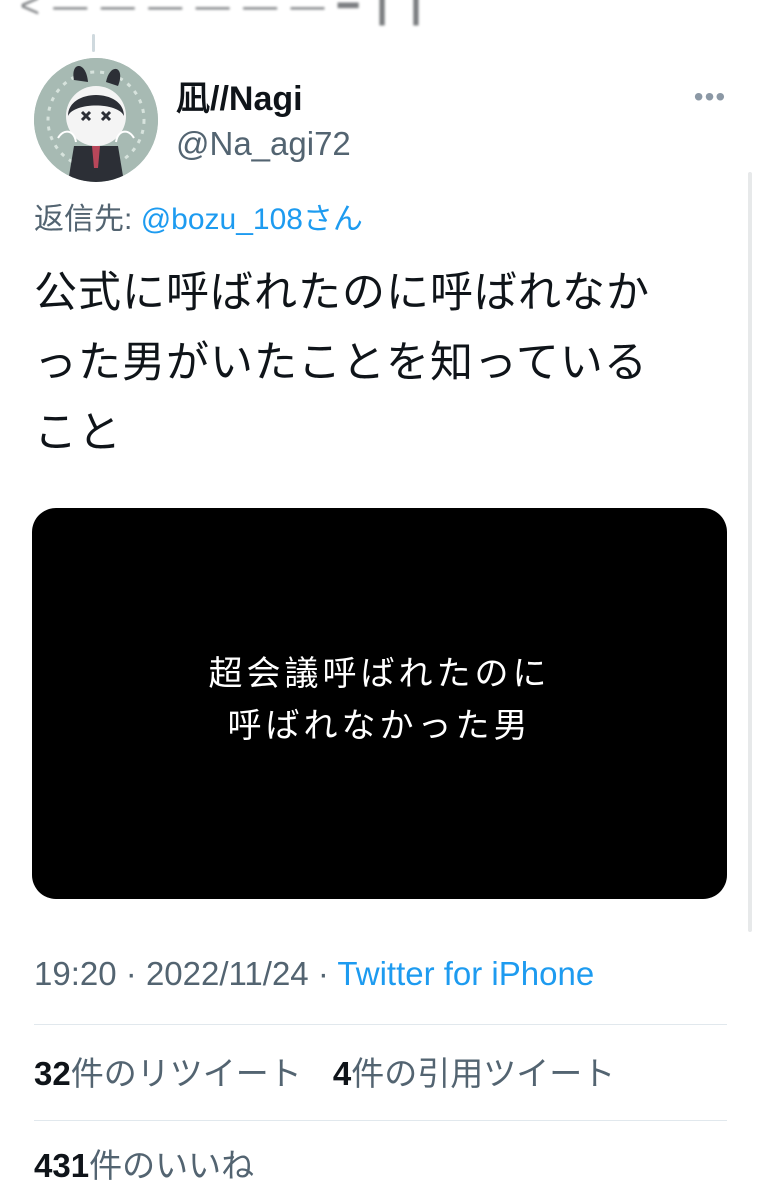  I want to click on avatar-illustration-icon, so click(96, 120).